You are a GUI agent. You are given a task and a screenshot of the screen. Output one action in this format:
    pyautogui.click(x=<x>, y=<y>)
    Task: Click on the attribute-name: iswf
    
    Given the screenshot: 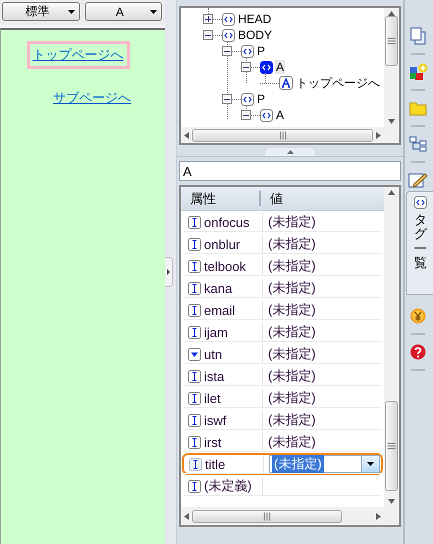 What is the action you would take?
    pyautogui.click(x=215, y=420)
    